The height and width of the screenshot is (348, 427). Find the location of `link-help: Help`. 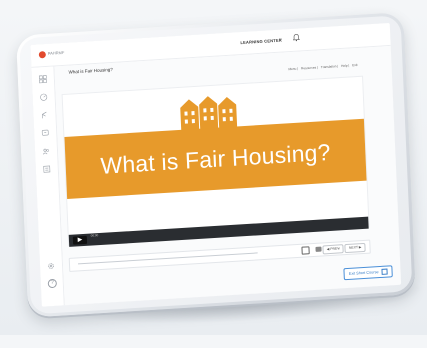

link-help: Help is located at coordinates (344, 66).